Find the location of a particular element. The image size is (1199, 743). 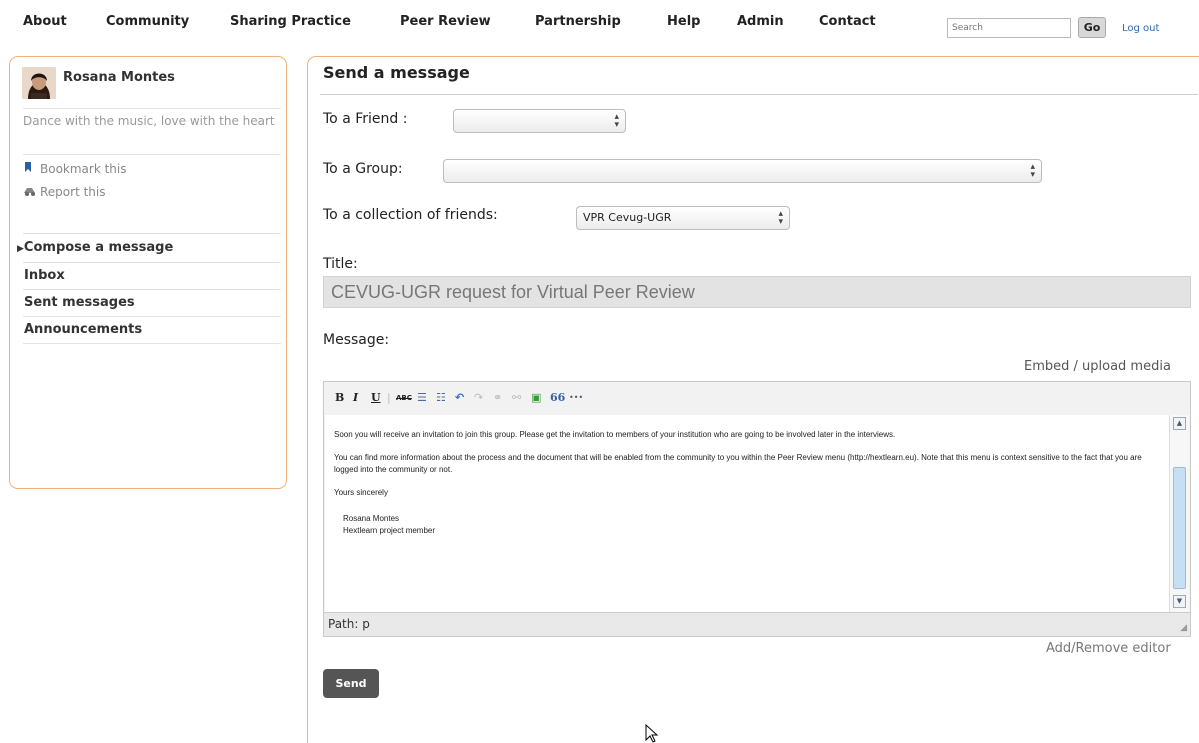

to-friend-label: To a Friend : is located at coordinates (365, 119).